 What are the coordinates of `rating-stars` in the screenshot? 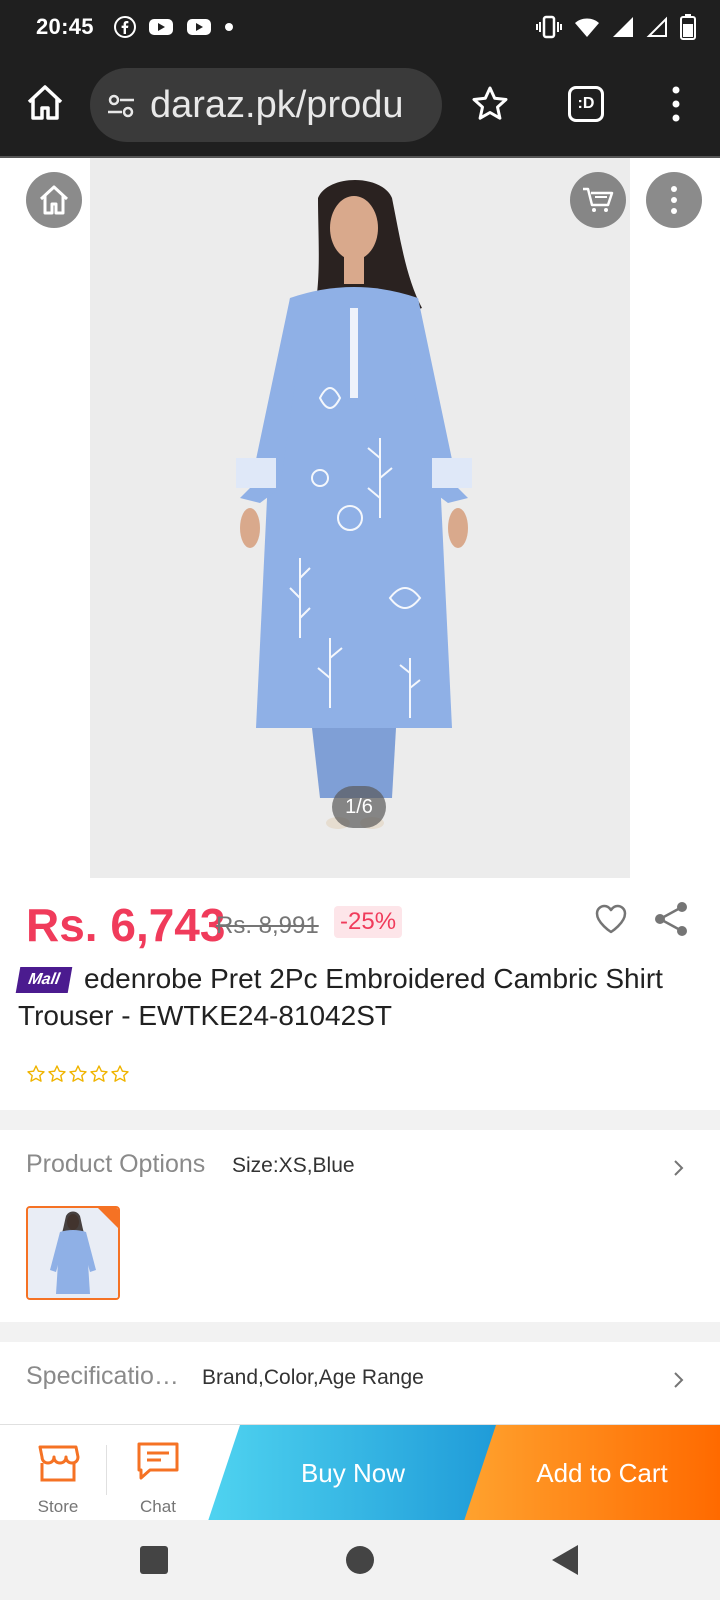 It's located at (78, 1074).